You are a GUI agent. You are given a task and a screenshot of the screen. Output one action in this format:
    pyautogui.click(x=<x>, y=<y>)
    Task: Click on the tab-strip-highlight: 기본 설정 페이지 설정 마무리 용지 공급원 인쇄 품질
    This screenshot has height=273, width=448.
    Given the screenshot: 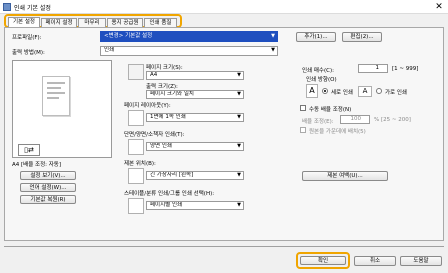 What is the action you would take?
    pyautogui.click(x=93, y=21)
    